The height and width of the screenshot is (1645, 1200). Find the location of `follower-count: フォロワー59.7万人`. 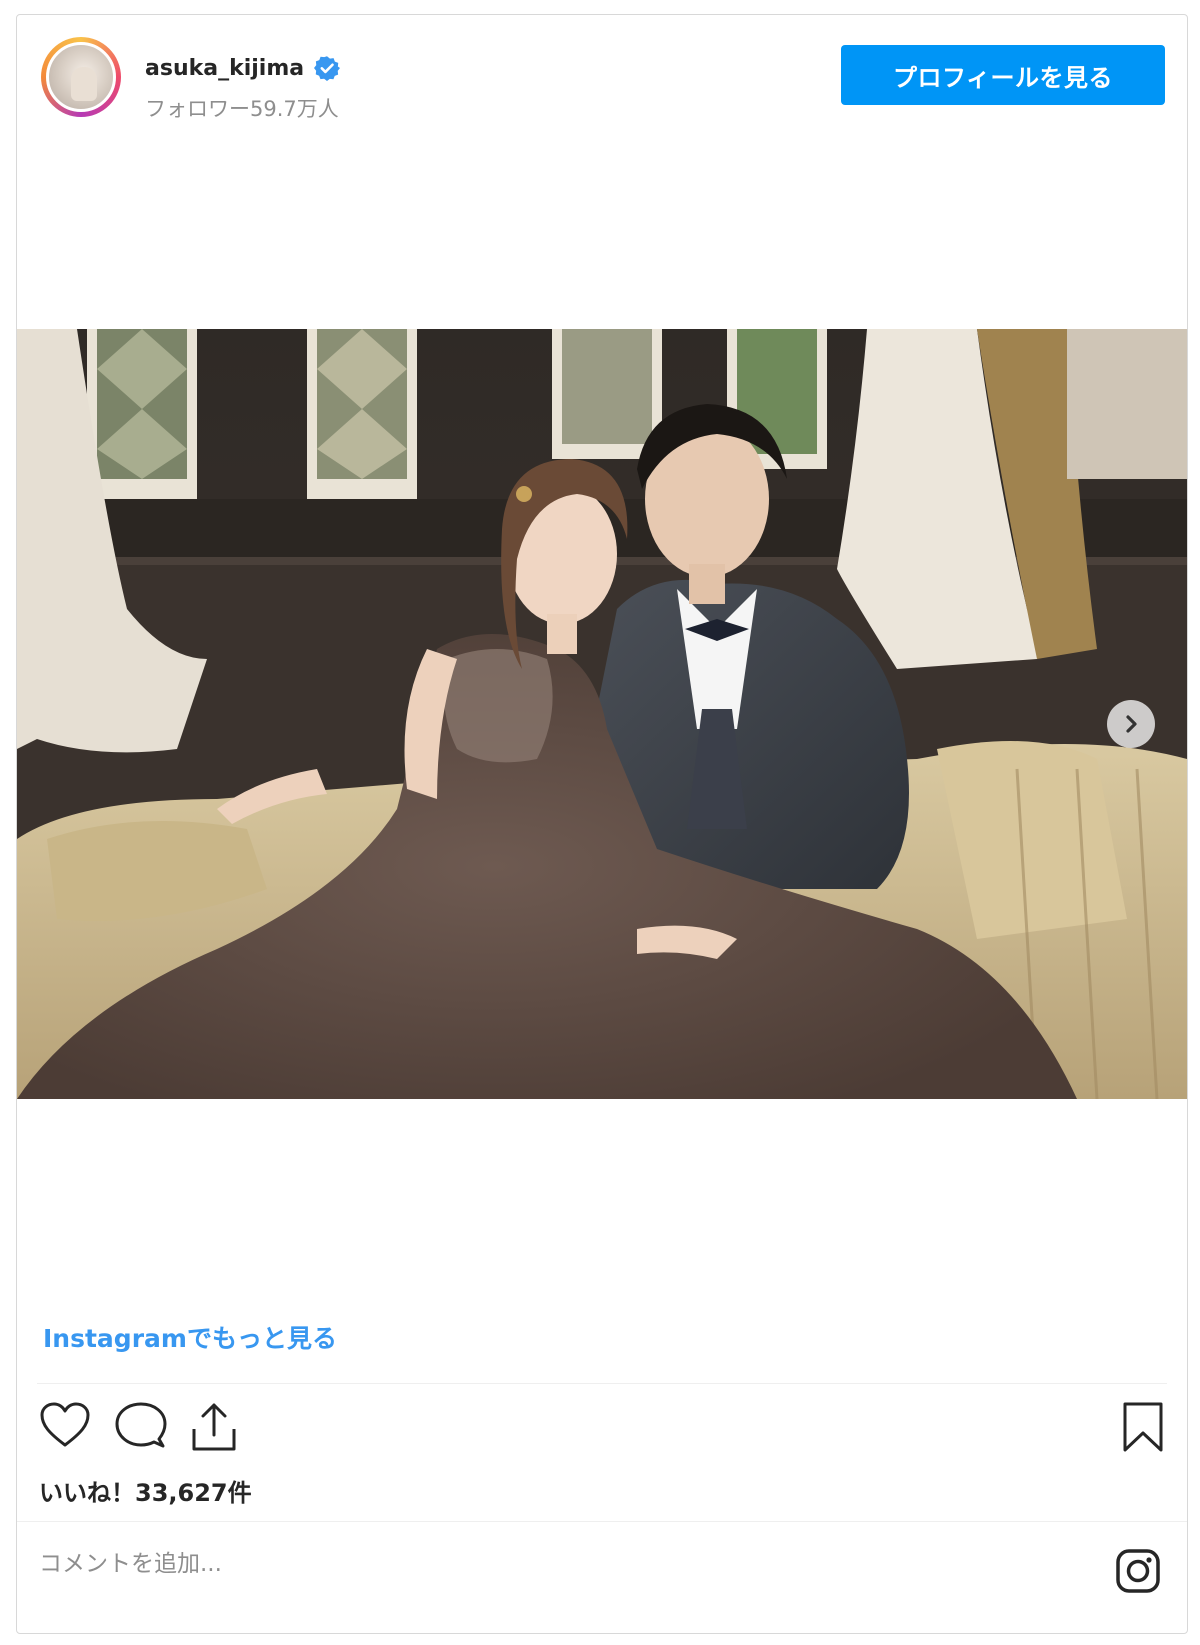

follower-count: フォロワー59.7万人 is located at coordinates (242, 109).